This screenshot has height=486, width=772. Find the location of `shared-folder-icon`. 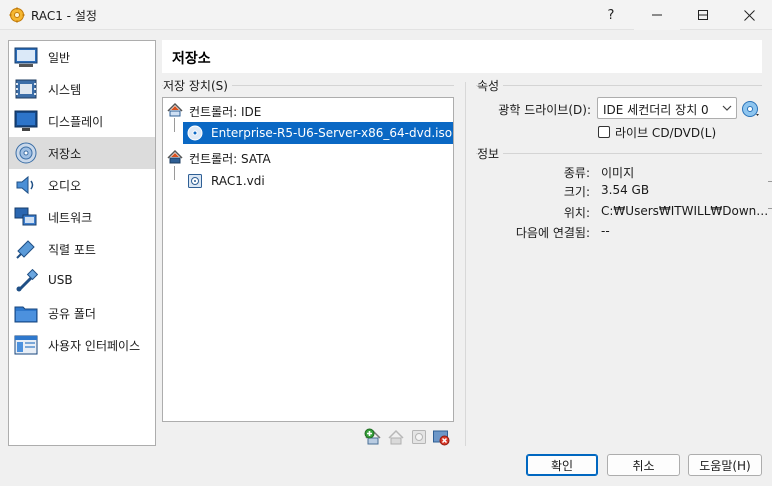

shared-folder-icon is located at coordinates (26, 314).